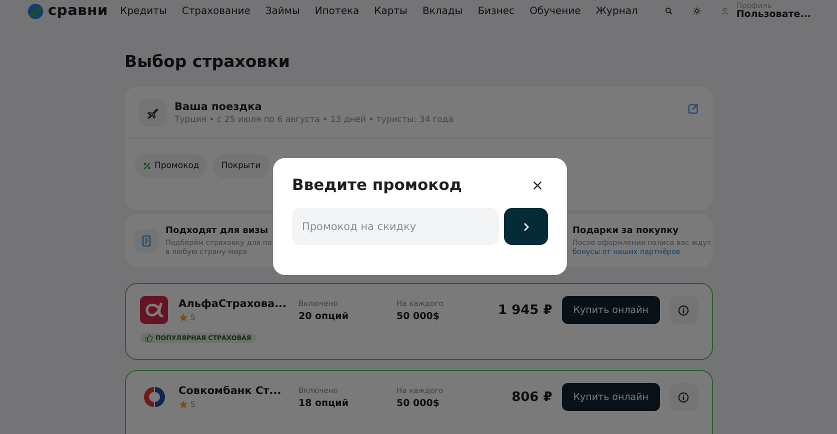 The height and width of the screenshot is (434, 837). What do you see at coordinates (555, 11) in the screenshot?
I see `nav-link: Обучение` at bounding box center [555, 11].